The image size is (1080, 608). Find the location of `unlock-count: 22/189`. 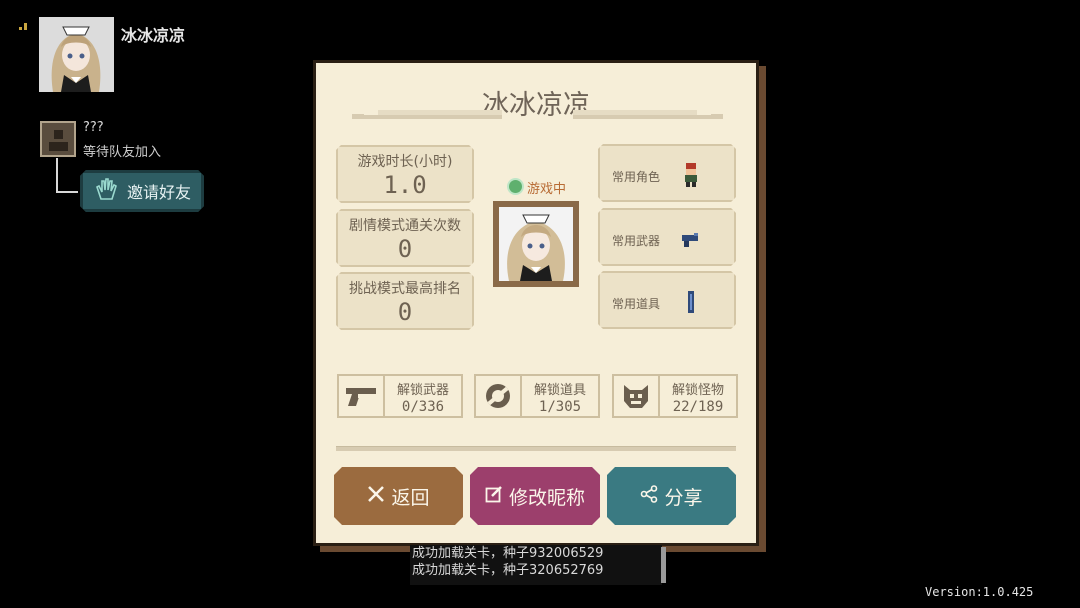

unlock-count: 22/189 is located at coordinates (698, 407).